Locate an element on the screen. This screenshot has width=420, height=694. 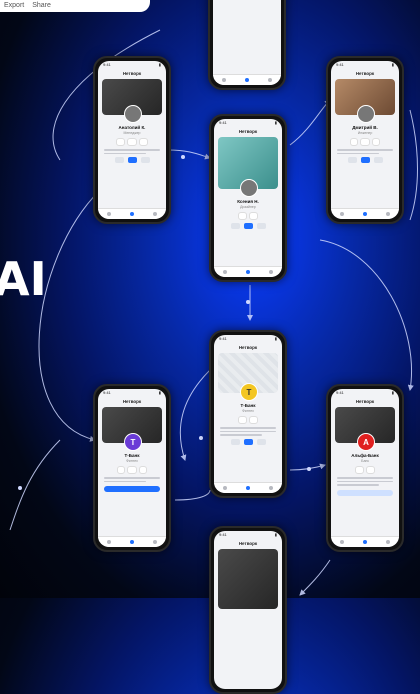
profile-name: Дмитрий В. is located at coordinates (365, 127).